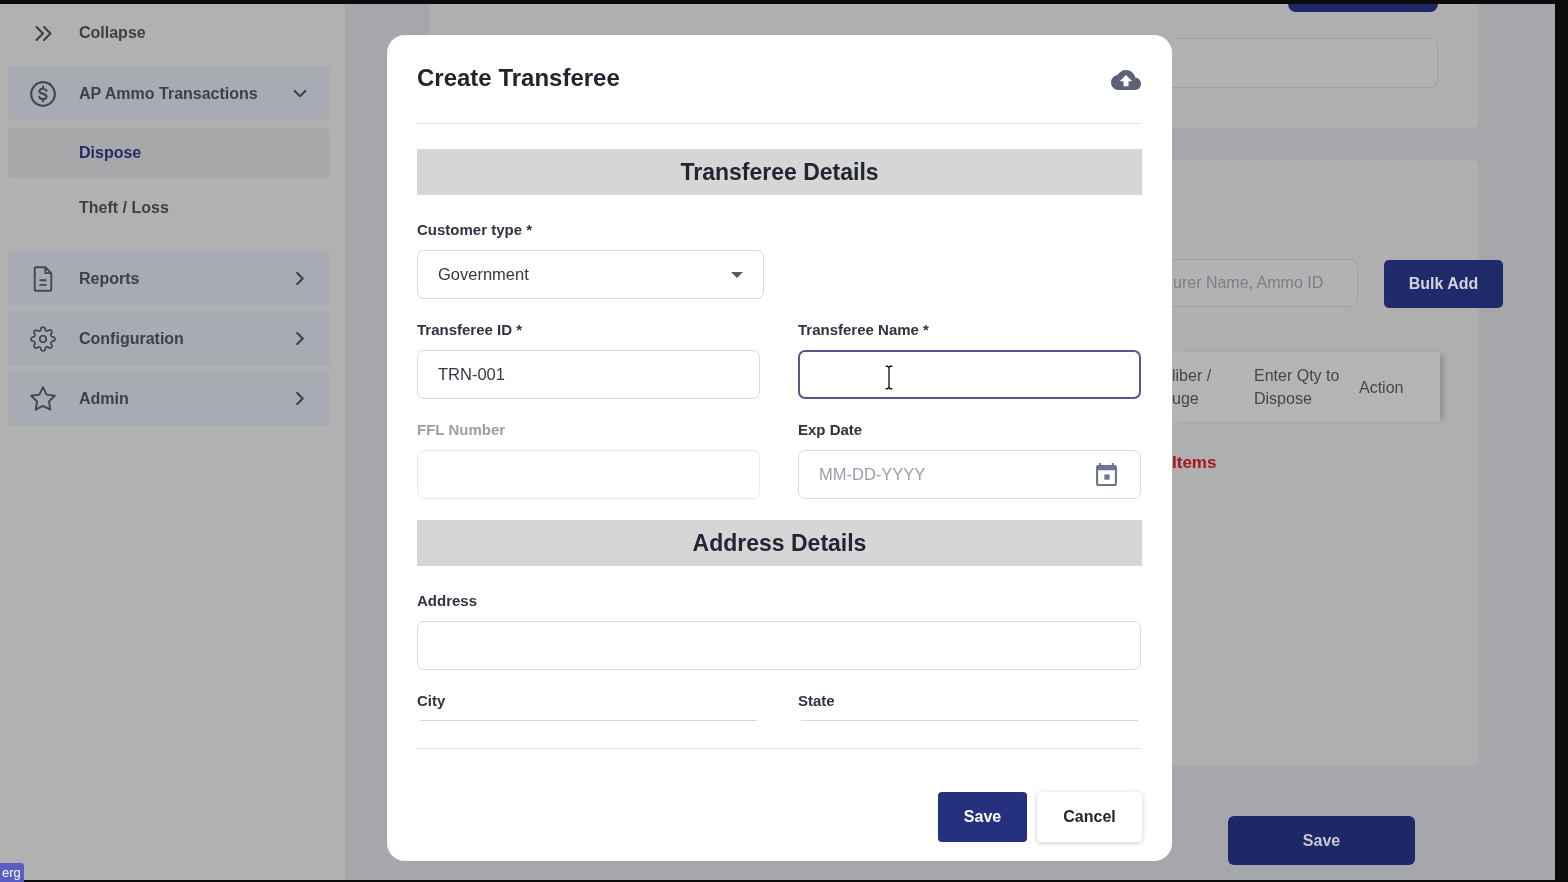  Describe the element at coordinates (969, 474) in the screenshot. I see `date-field: MM-DD-YYYY` at that location.